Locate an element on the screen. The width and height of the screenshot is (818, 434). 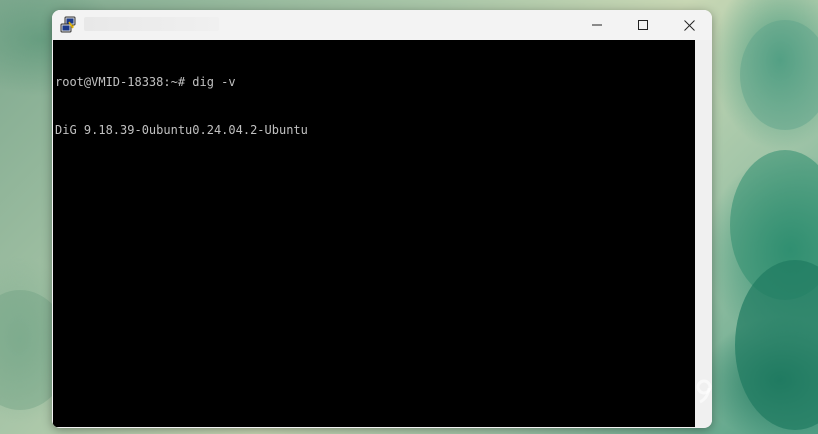
maximize-icon is located at coordinates (643, 25).